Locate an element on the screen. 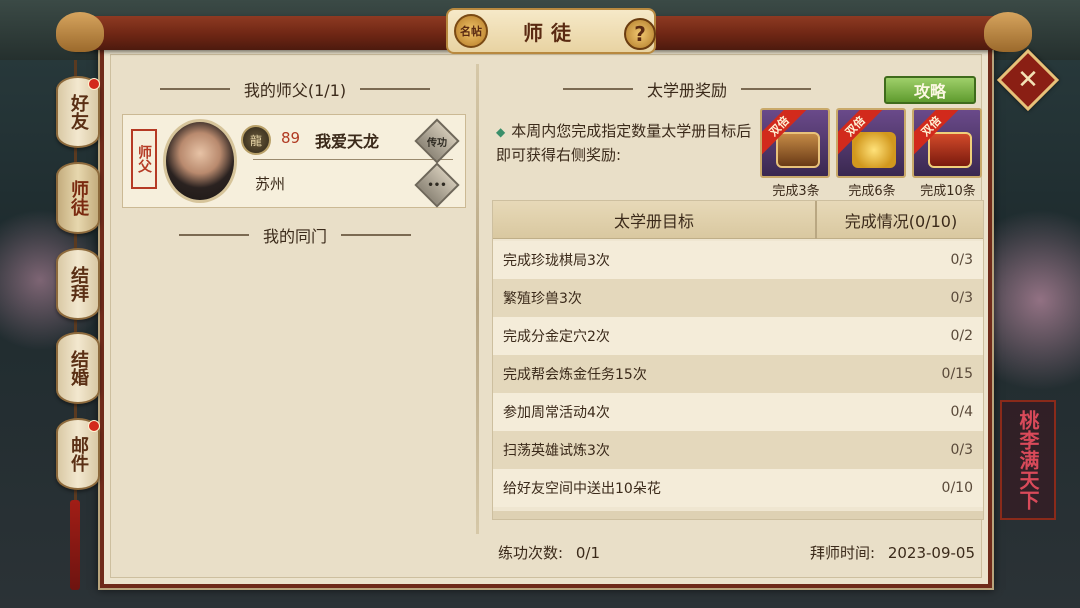 The height and width of the screenshot is (608, 1080). master-card: 师父 龍 89 我爱天龙 苏州 传功 ••• is located at coordinates (294, 161).